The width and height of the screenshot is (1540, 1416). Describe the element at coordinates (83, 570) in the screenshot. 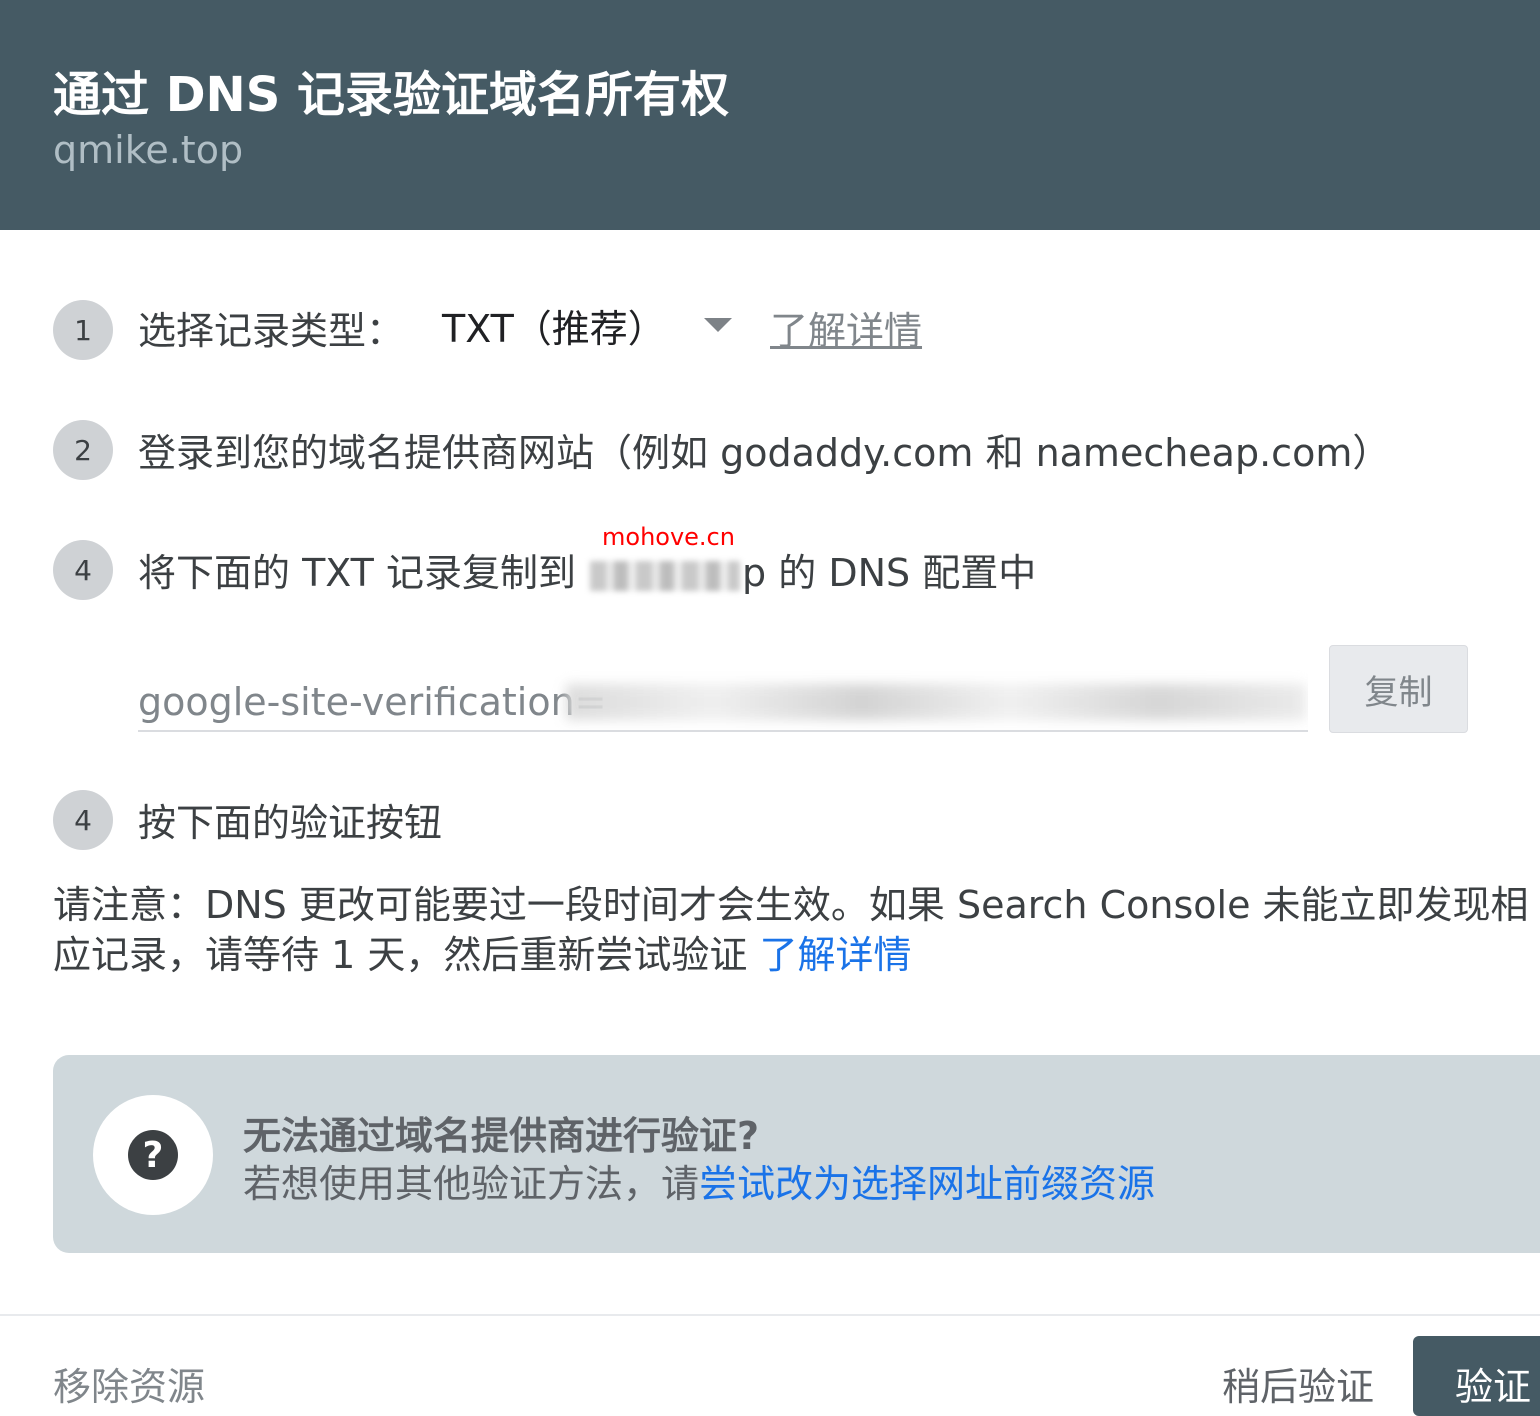

I see `step-number-3: 4` at that location.